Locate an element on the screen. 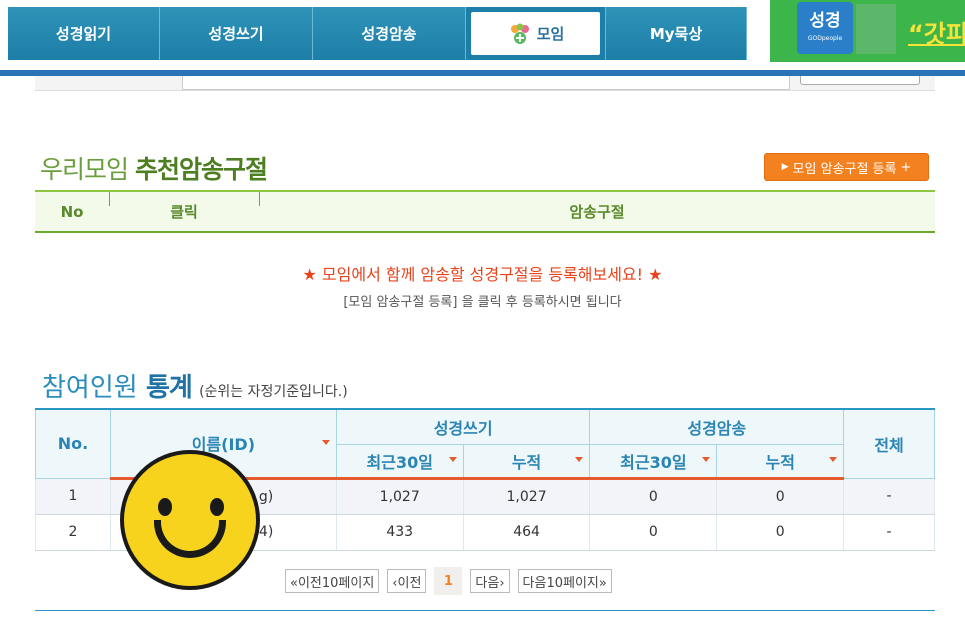  recommend-table-header: No 클릭 암송구절 is located at coordinates (485, 211).